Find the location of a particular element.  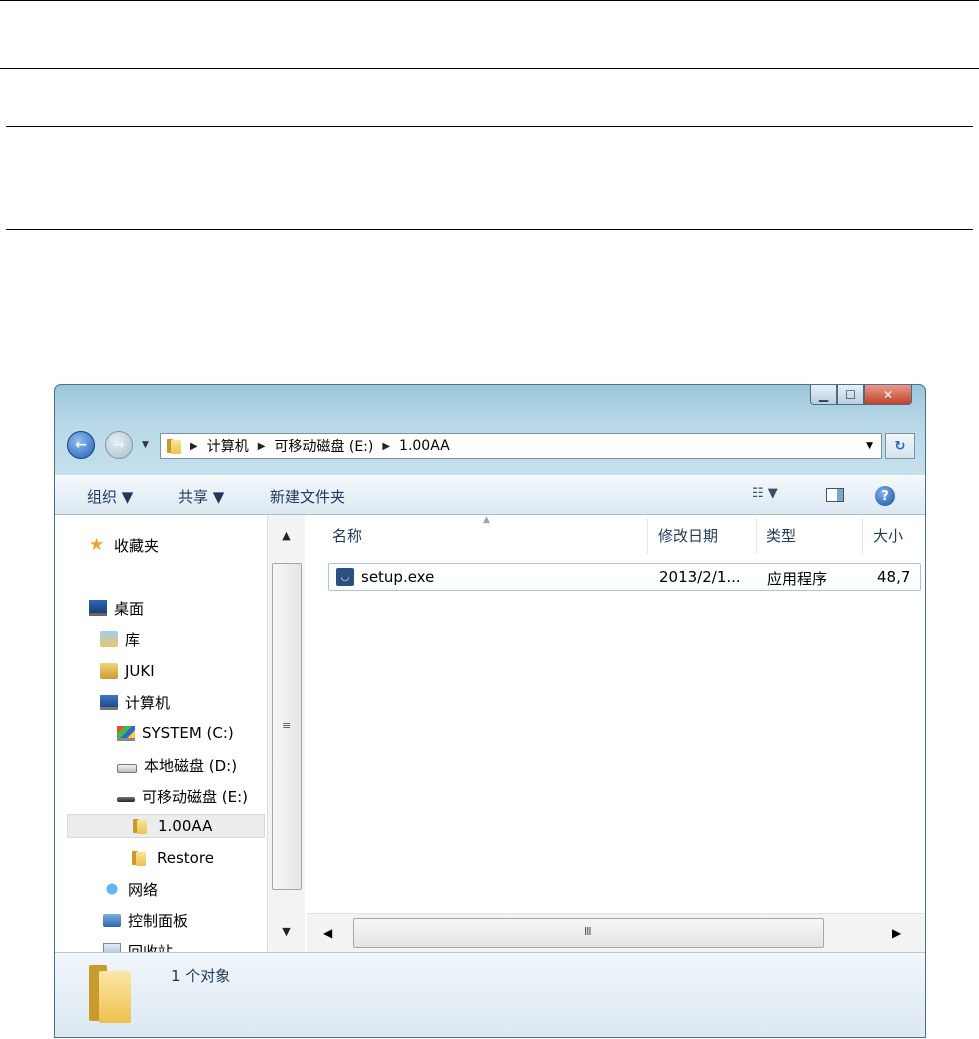

file-type: 应用程序 is located at coordinates (797, 579).